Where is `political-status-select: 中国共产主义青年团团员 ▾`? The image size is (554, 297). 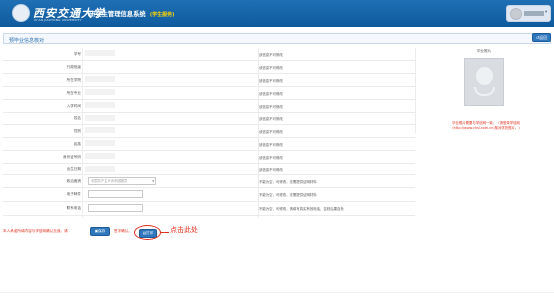 political-status-select: 中国共产主义青年团团员 ▾ is located at coordinates (122, 180).